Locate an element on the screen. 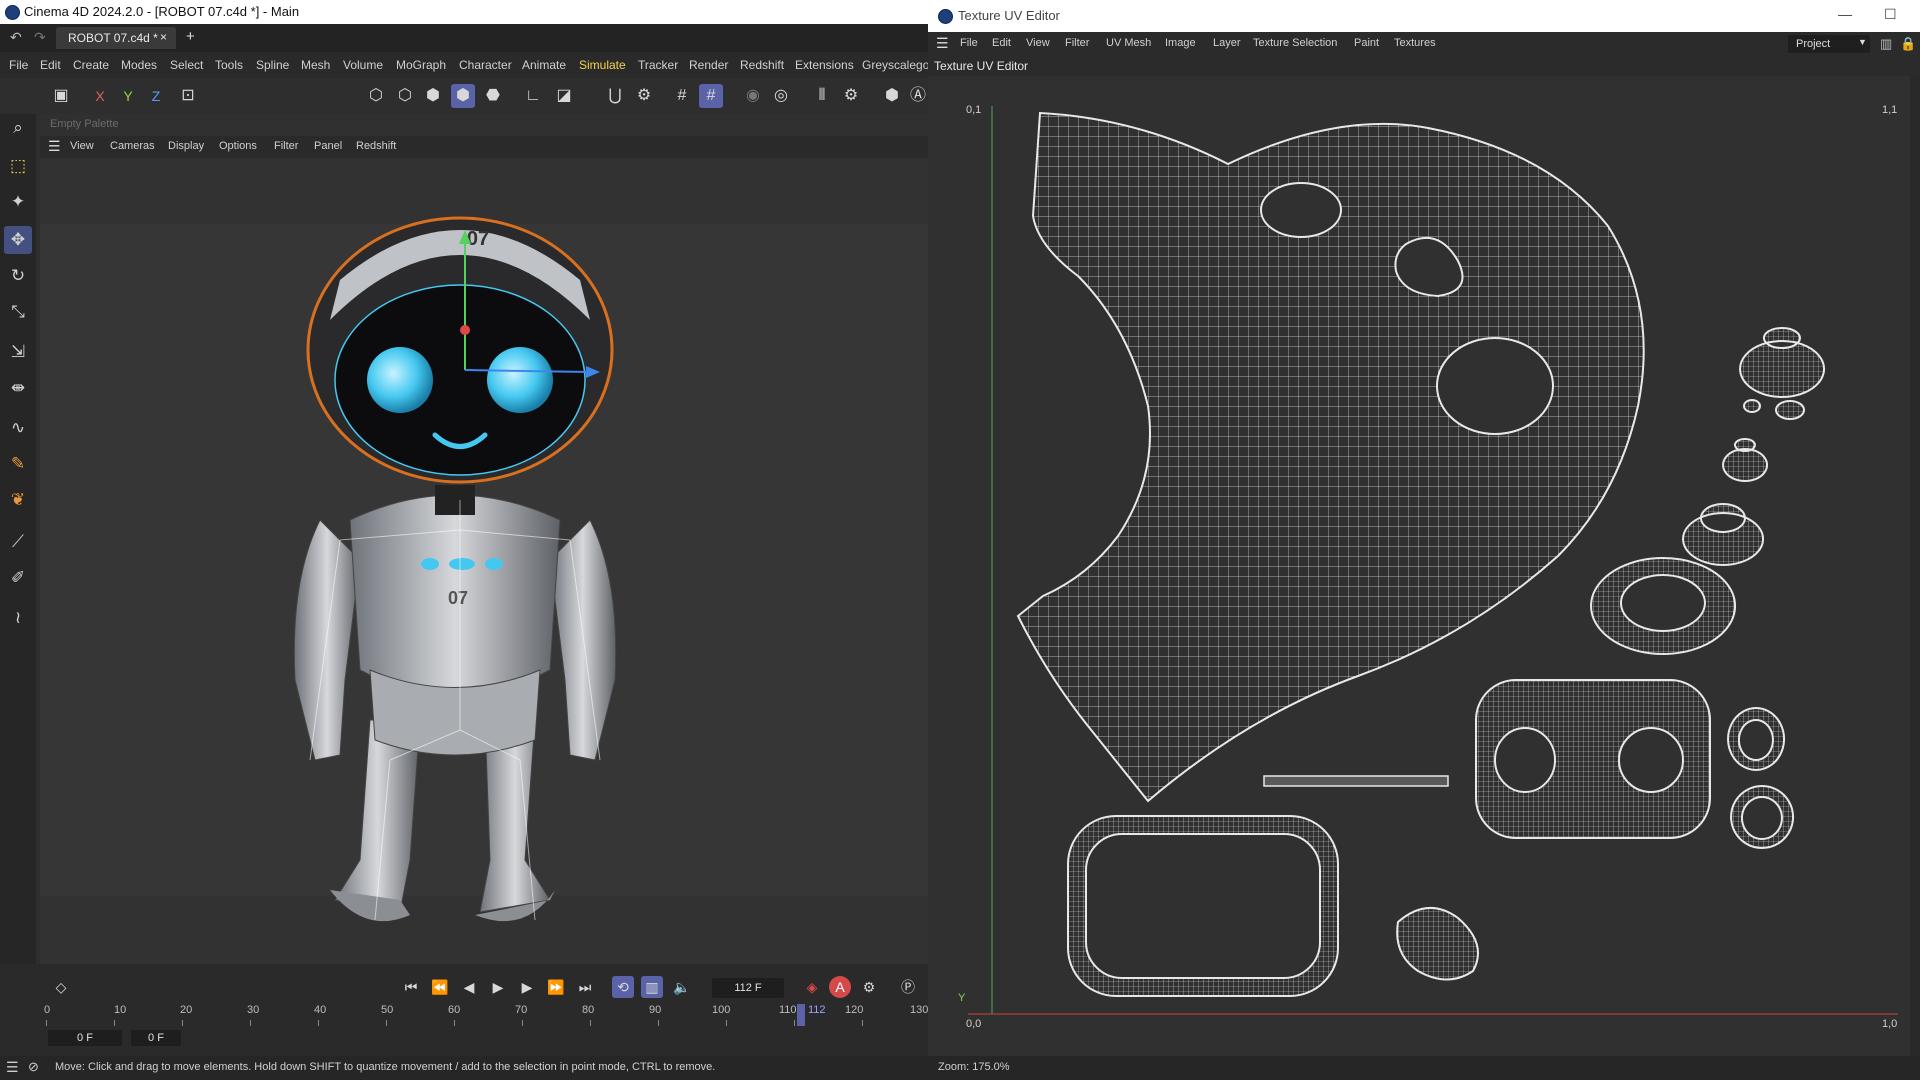 This screenshot has width=1920, height=1080. snap-settings-icon: ⚙ is located at coordinates (644, 96).